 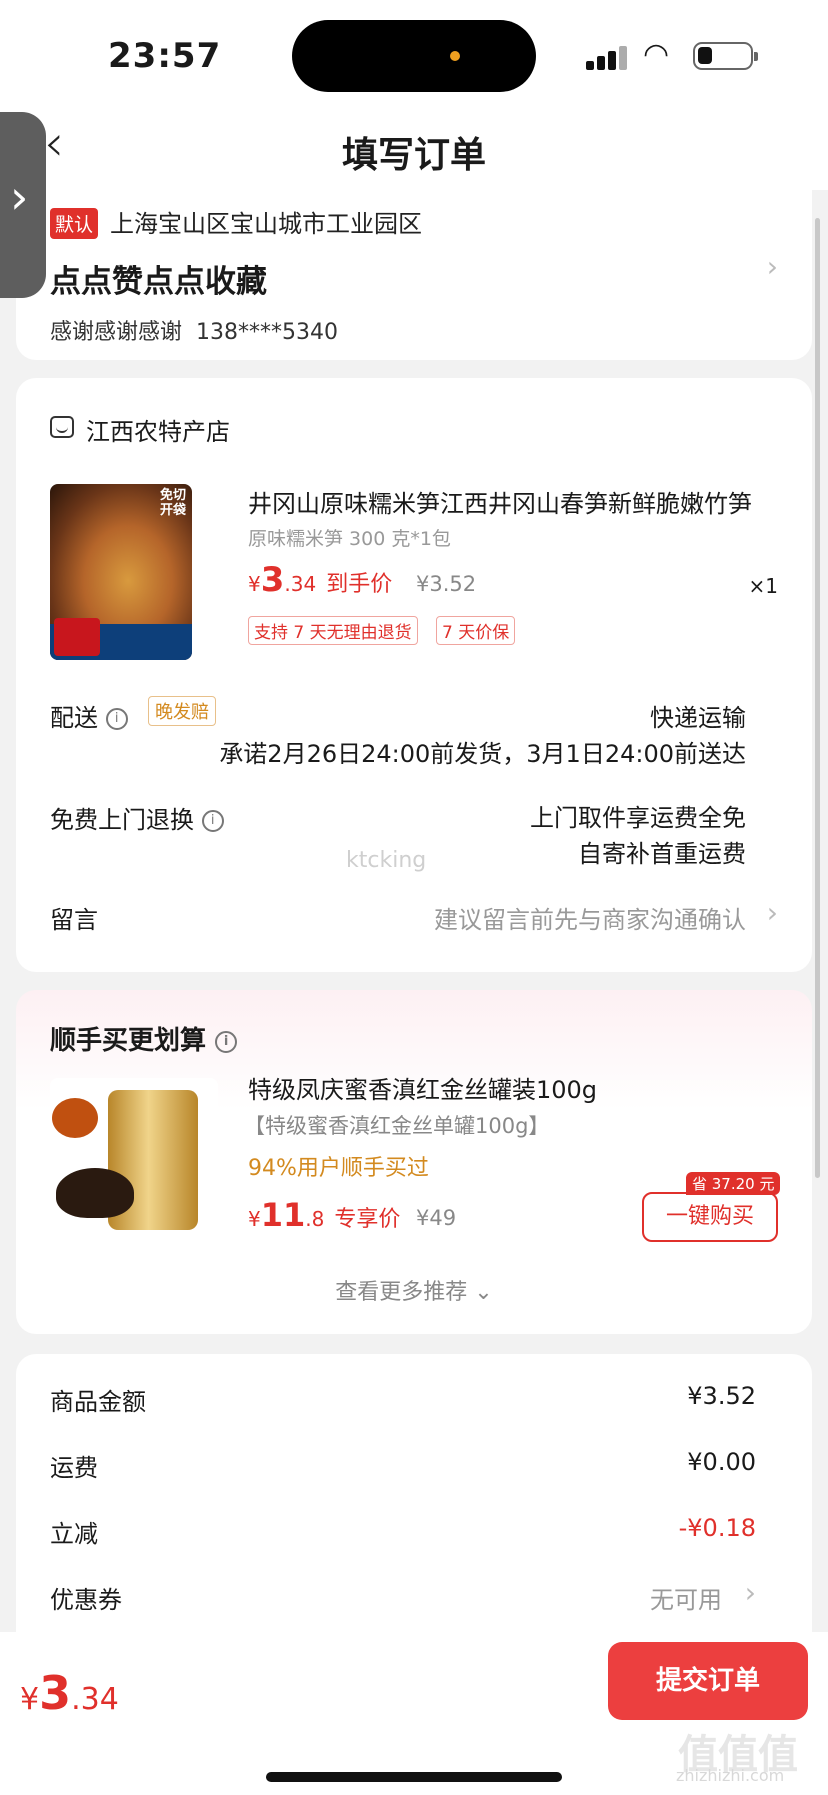 I want to click on address-line: 上海宝山区宝山城市工业园区, so click(x=266, y=224).